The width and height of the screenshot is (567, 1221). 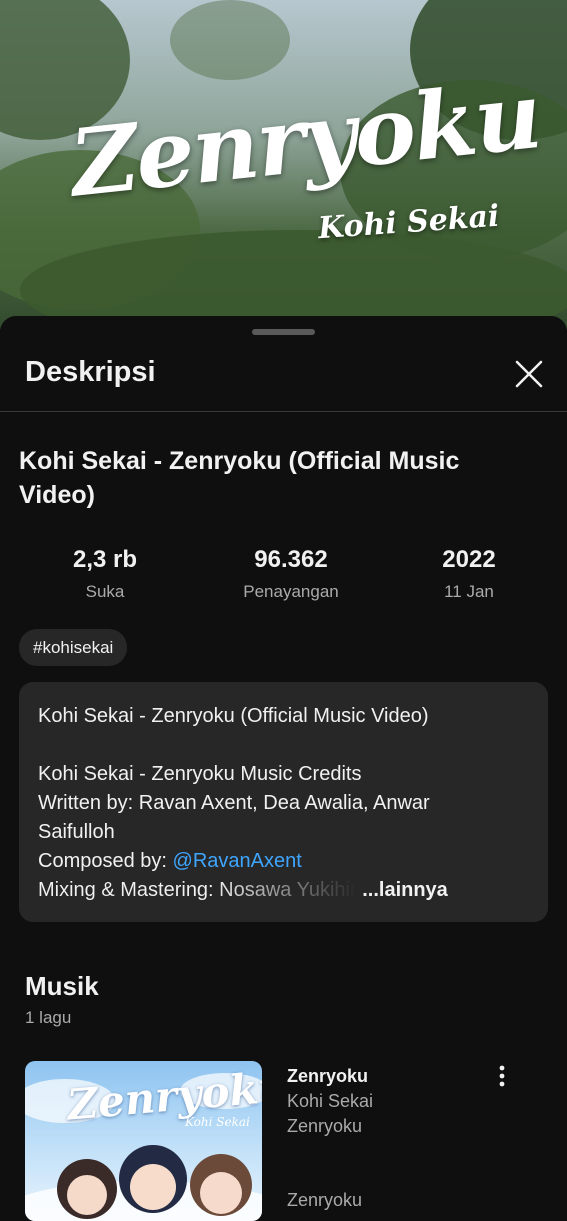 What do you see at coordinates (405, 890) in the screenshot?
I see `show-more-button: ...lainnya` at bounding box center [405, 890].